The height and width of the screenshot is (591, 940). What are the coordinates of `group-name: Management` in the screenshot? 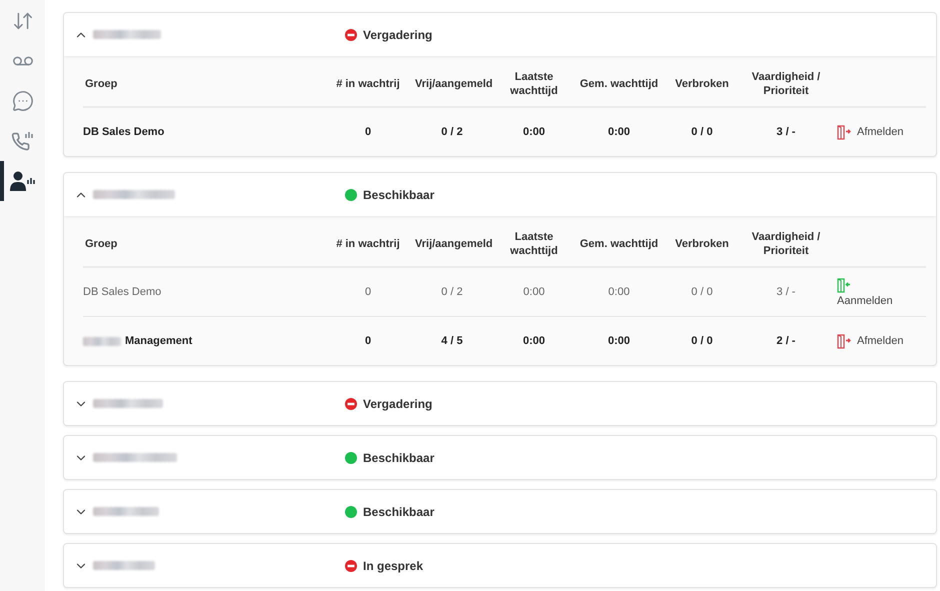 It's located at (158, 341).